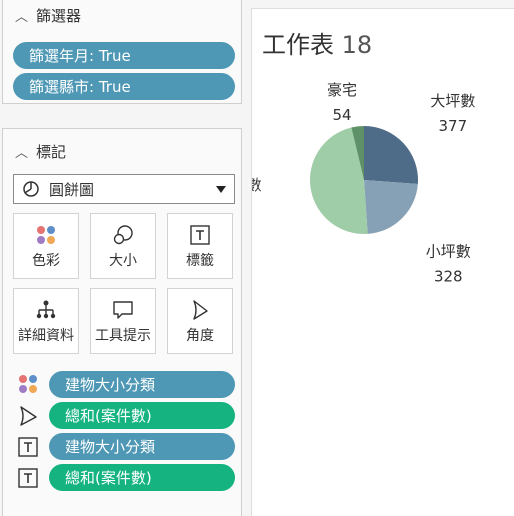 The image size is (514, 516). Describe the element at coordinates (51, 152) in the screenshot. I see `marks-title: 標記` at that location.